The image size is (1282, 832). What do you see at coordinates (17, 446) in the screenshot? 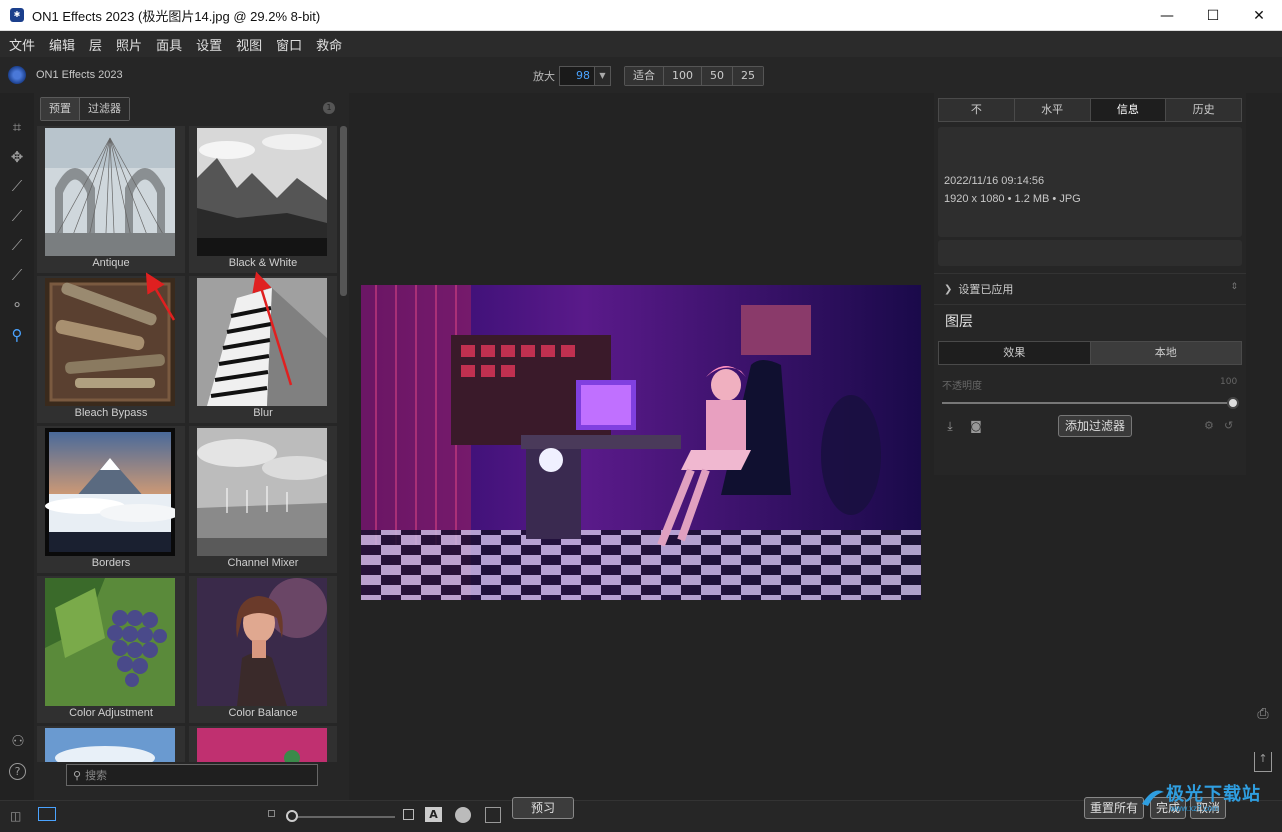
I see `tool-strip: ⌗ ✥ ⟋ ⟋ ⟋ ⟋ ⚬ ⚲` at bounding box center [17, 446].